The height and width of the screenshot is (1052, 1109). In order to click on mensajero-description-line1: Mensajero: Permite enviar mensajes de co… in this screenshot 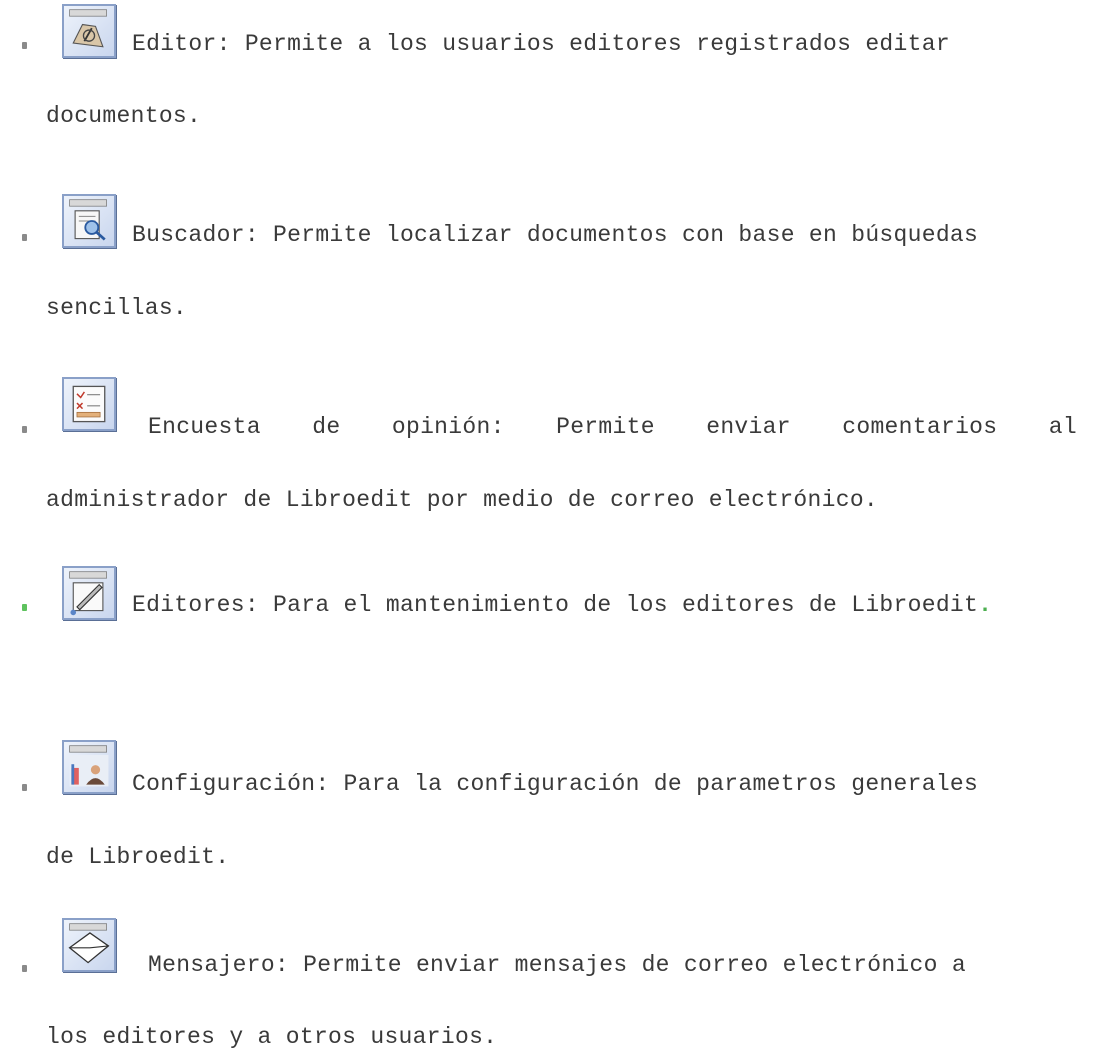, I will do `click(557, 965)`.